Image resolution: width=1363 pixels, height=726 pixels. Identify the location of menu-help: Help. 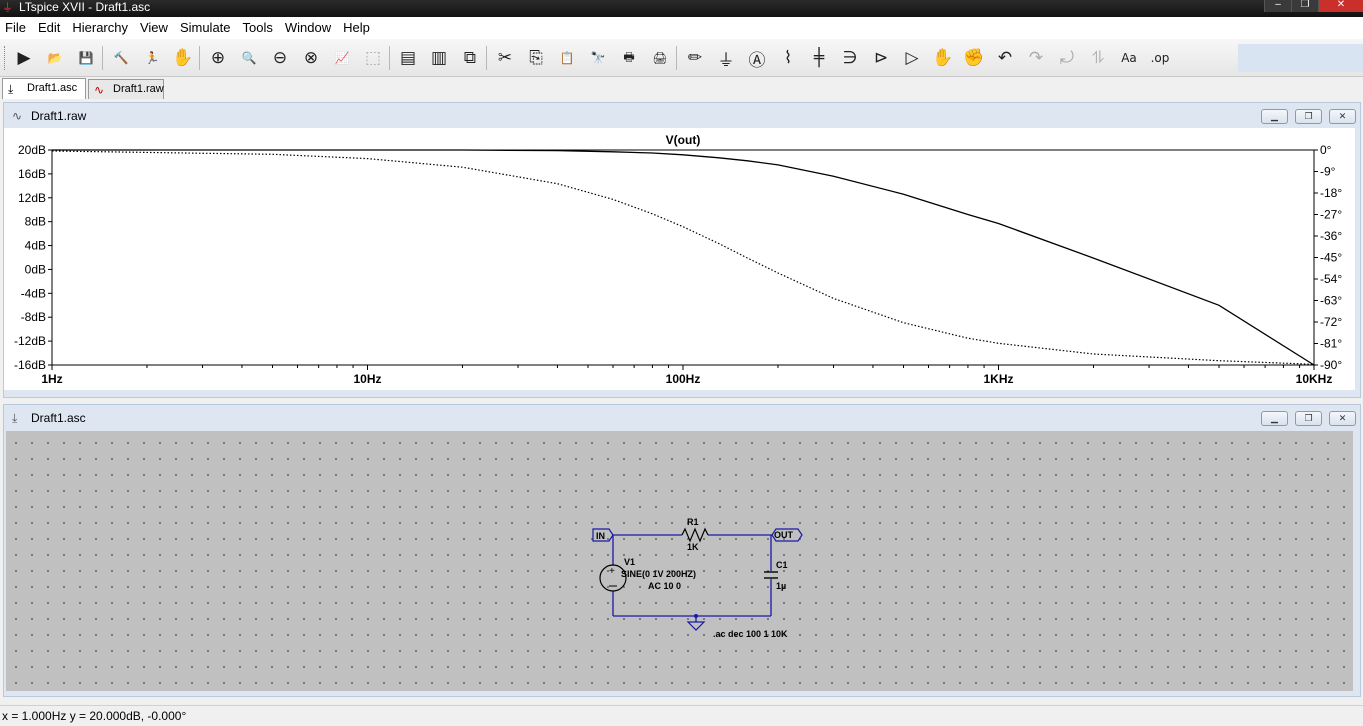
(356, 28).